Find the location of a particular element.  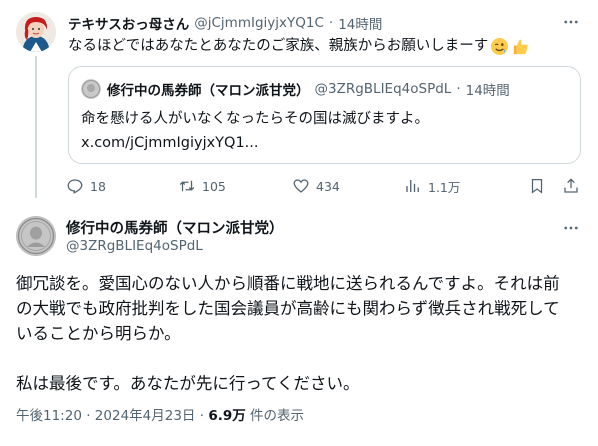

share-button is located at coordinates (571, 186).